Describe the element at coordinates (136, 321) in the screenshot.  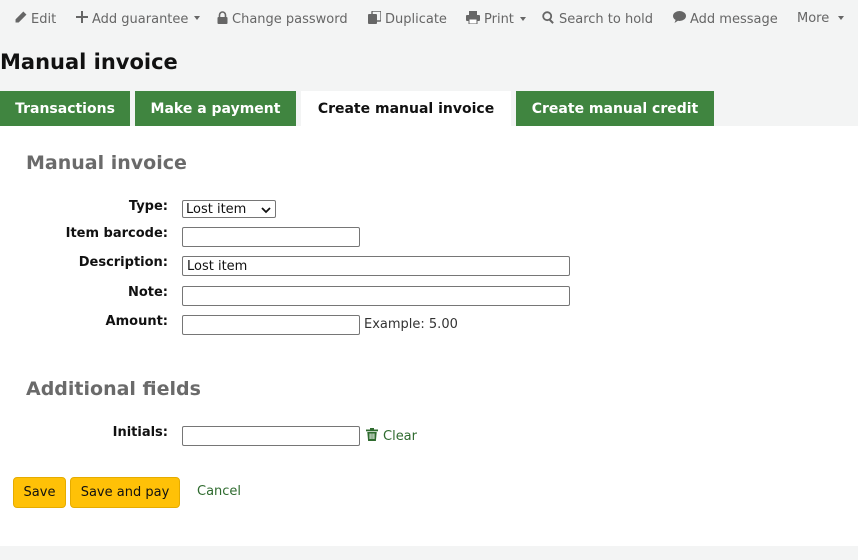
I see `amount-label: Amount:` at that location.